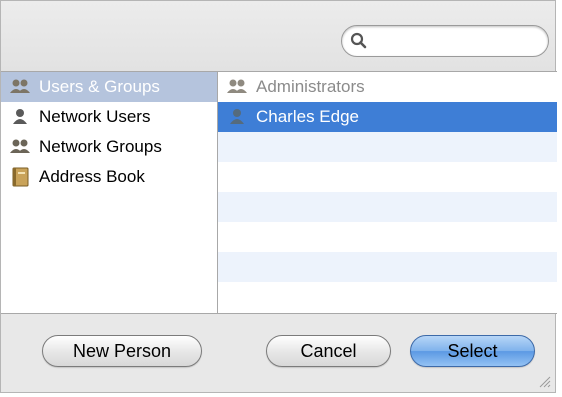  What do you see at coordinates (472, 351) in the screenshot?
I see `select-button: Select` at bounding box center [472, 351].